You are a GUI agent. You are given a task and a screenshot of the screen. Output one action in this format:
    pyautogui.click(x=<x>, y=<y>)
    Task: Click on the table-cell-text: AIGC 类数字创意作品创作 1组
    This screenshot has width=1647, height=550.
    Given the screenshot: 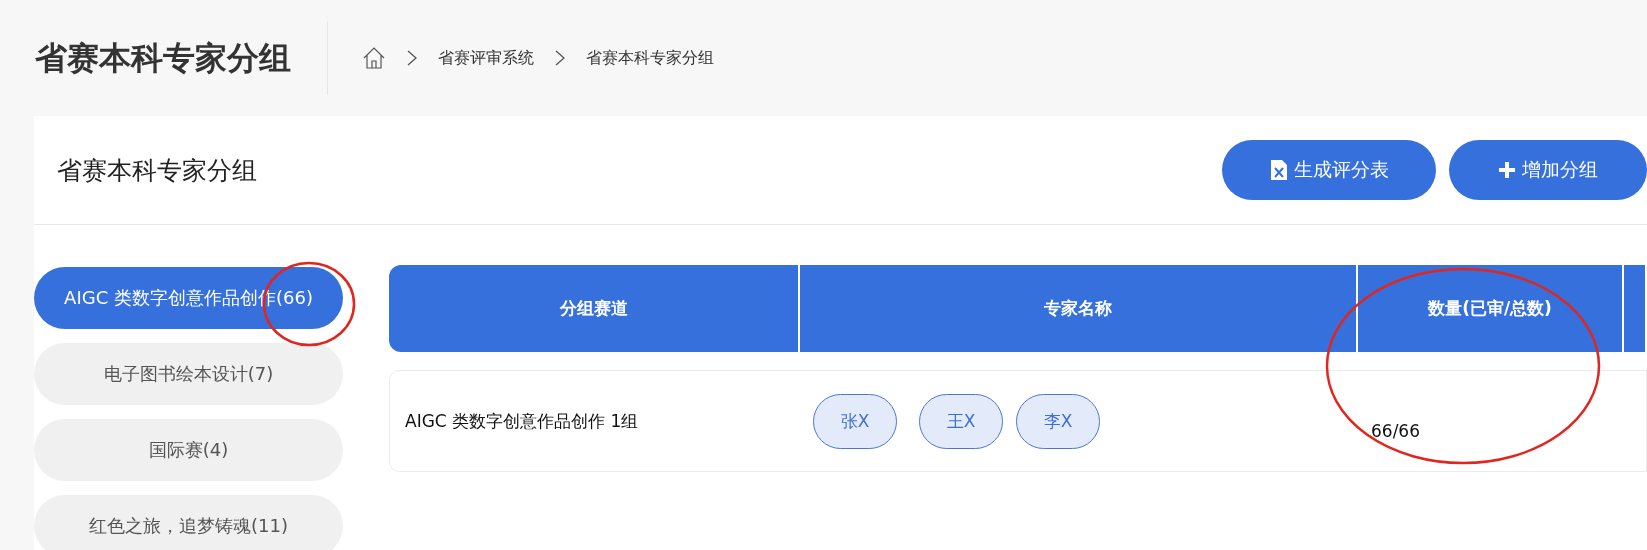 What is the action you would take?
    pyautogui.click(x=522, y=421)
    